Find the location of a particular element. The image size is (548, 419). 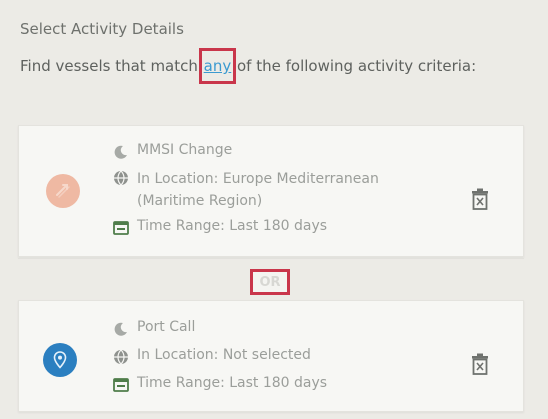

swap-icon is located at coordinates (63, 191).